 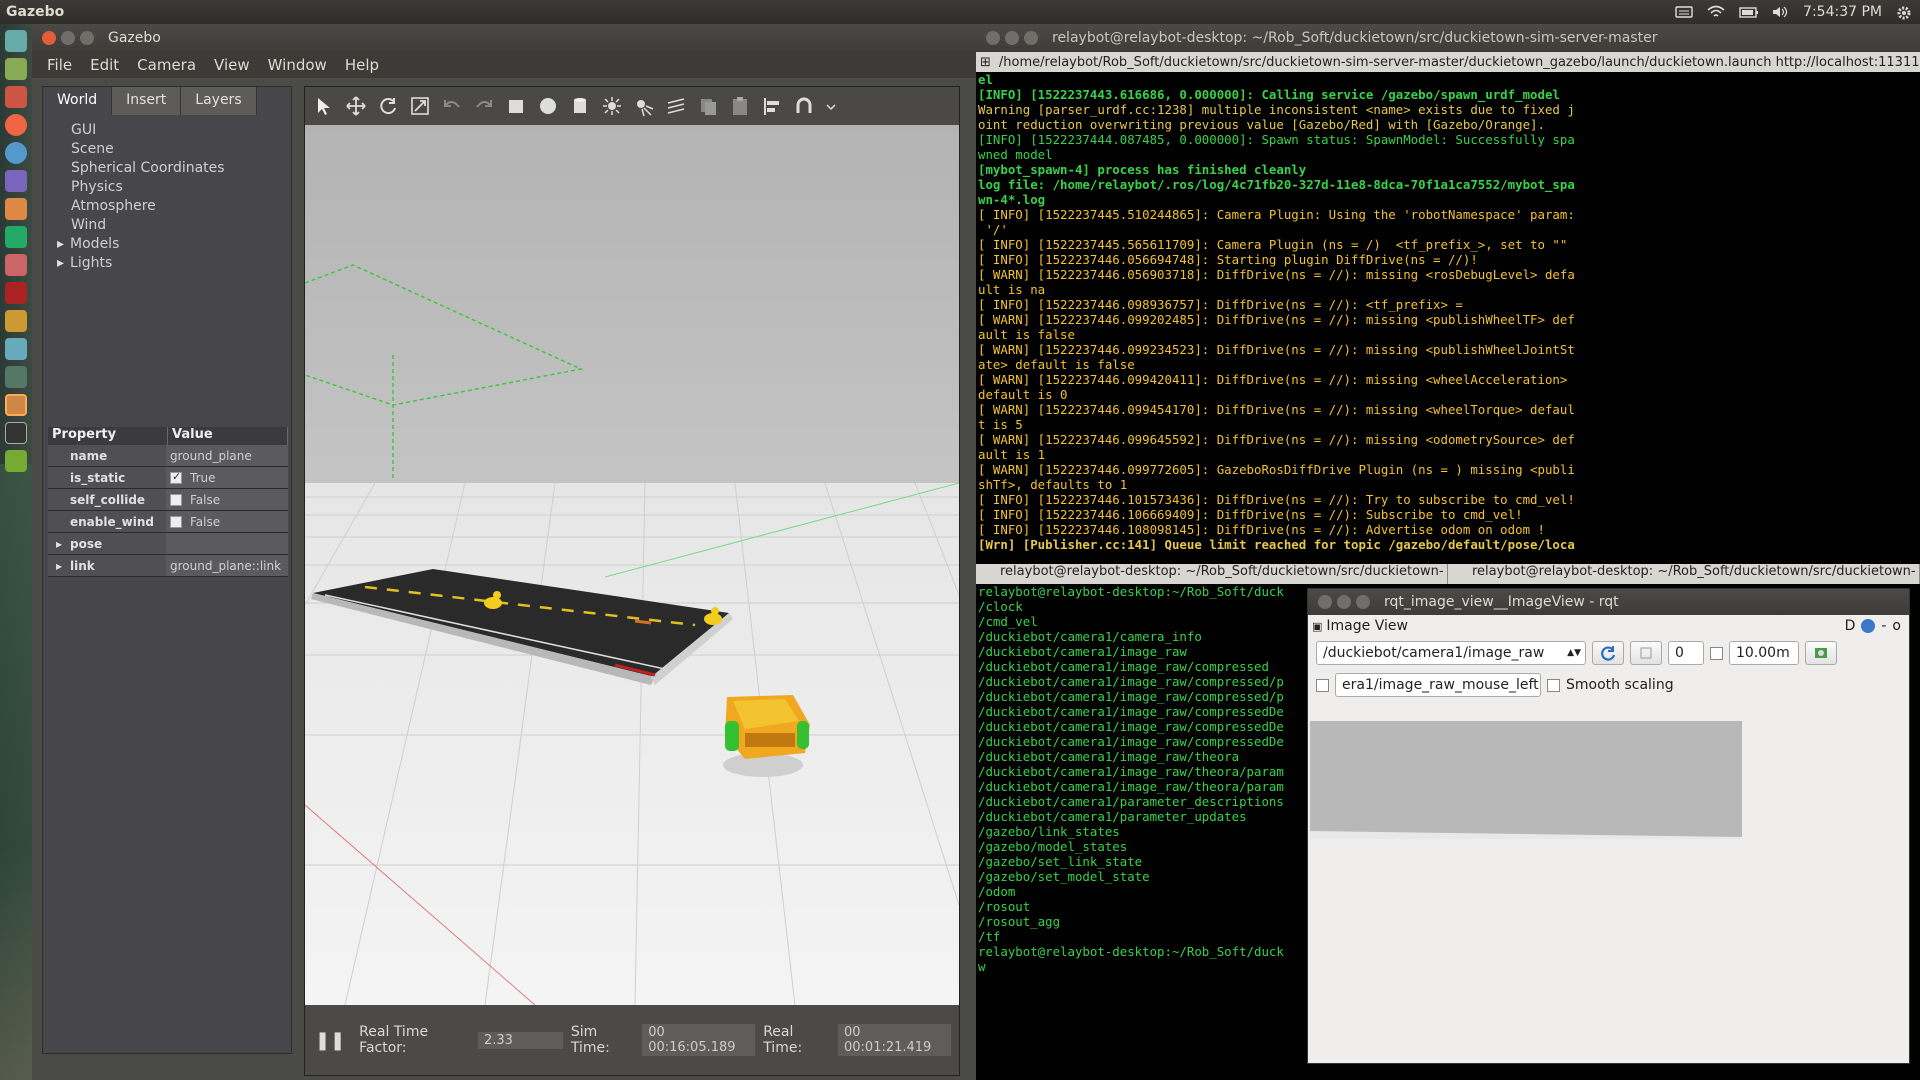 What do you see at coordinates (173, 149) in the screenshot?
I see `tree-item-scene: Scene` at bounding box center [173, 149].